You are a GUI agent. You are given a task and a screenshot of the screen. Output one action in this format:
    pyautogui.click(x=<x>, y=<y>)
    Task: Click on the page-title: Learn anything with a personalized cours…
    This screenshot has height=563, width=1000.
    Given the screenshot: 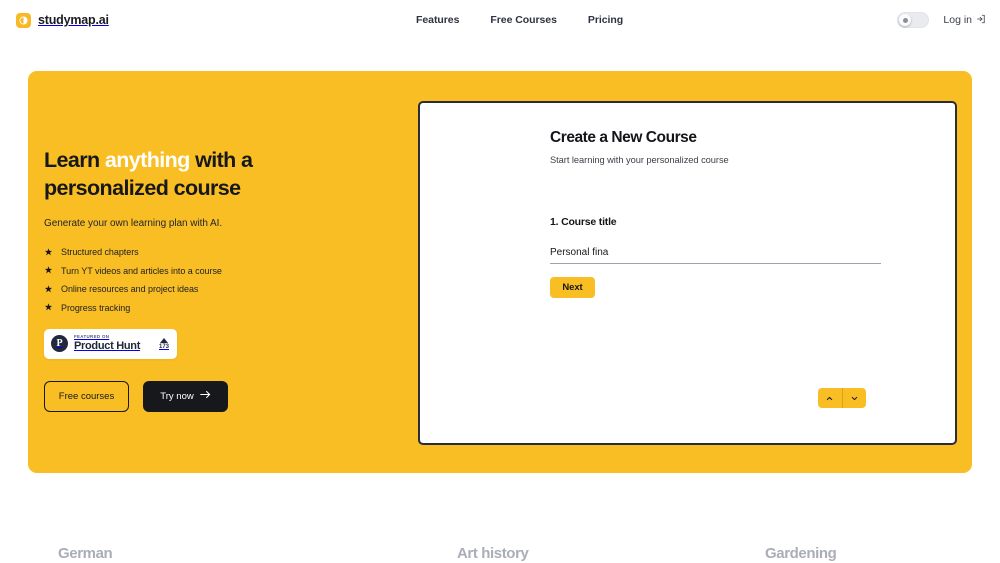 What is the action you would take?
    pyautogui.click(x=204, y=174)
    